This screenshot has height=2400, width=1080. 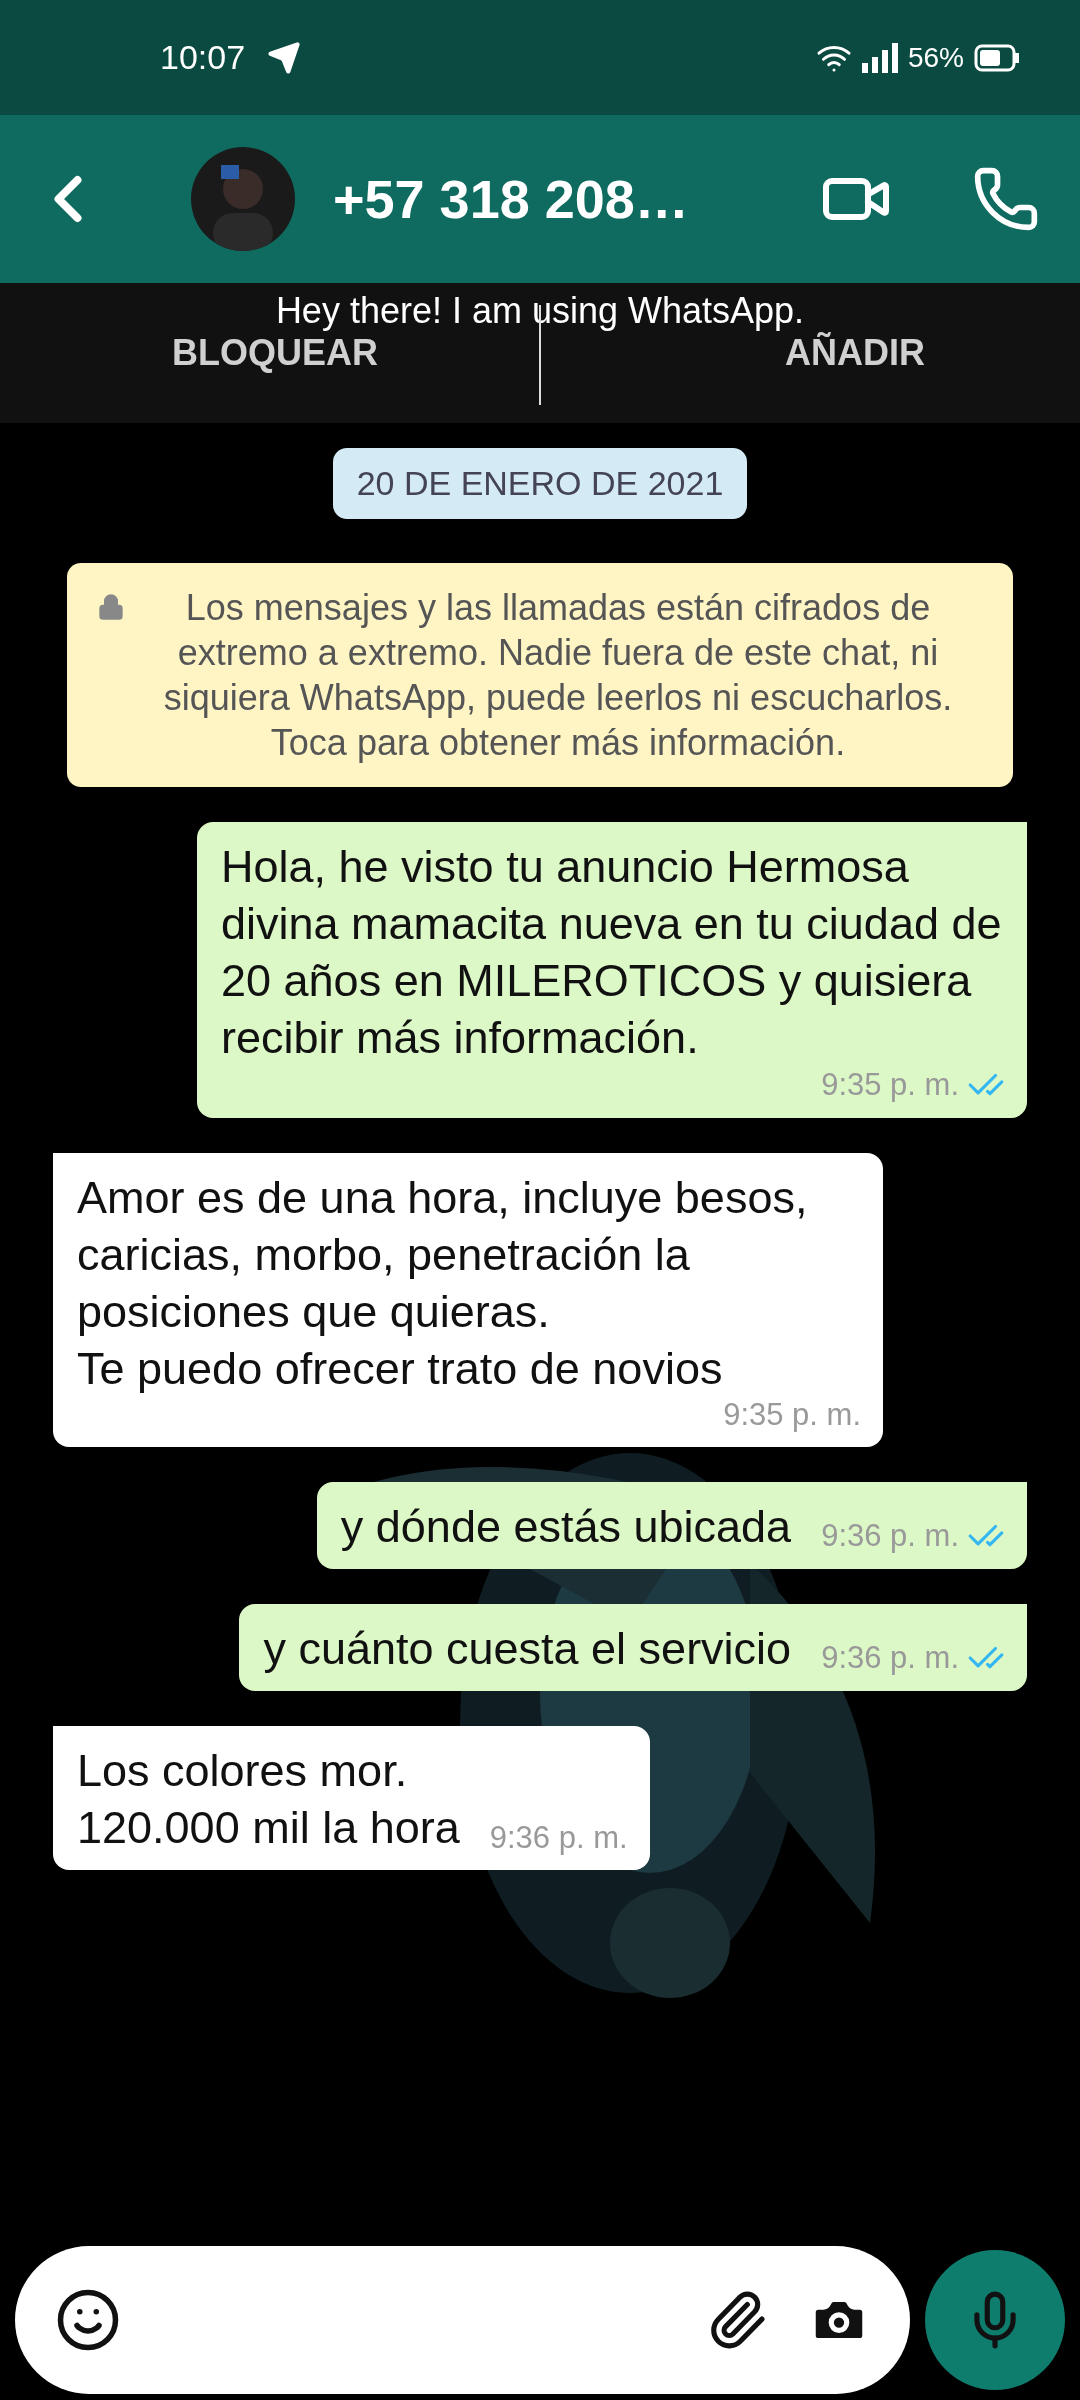 I want to click on emoji-icon, so click(x=88, y=2320).